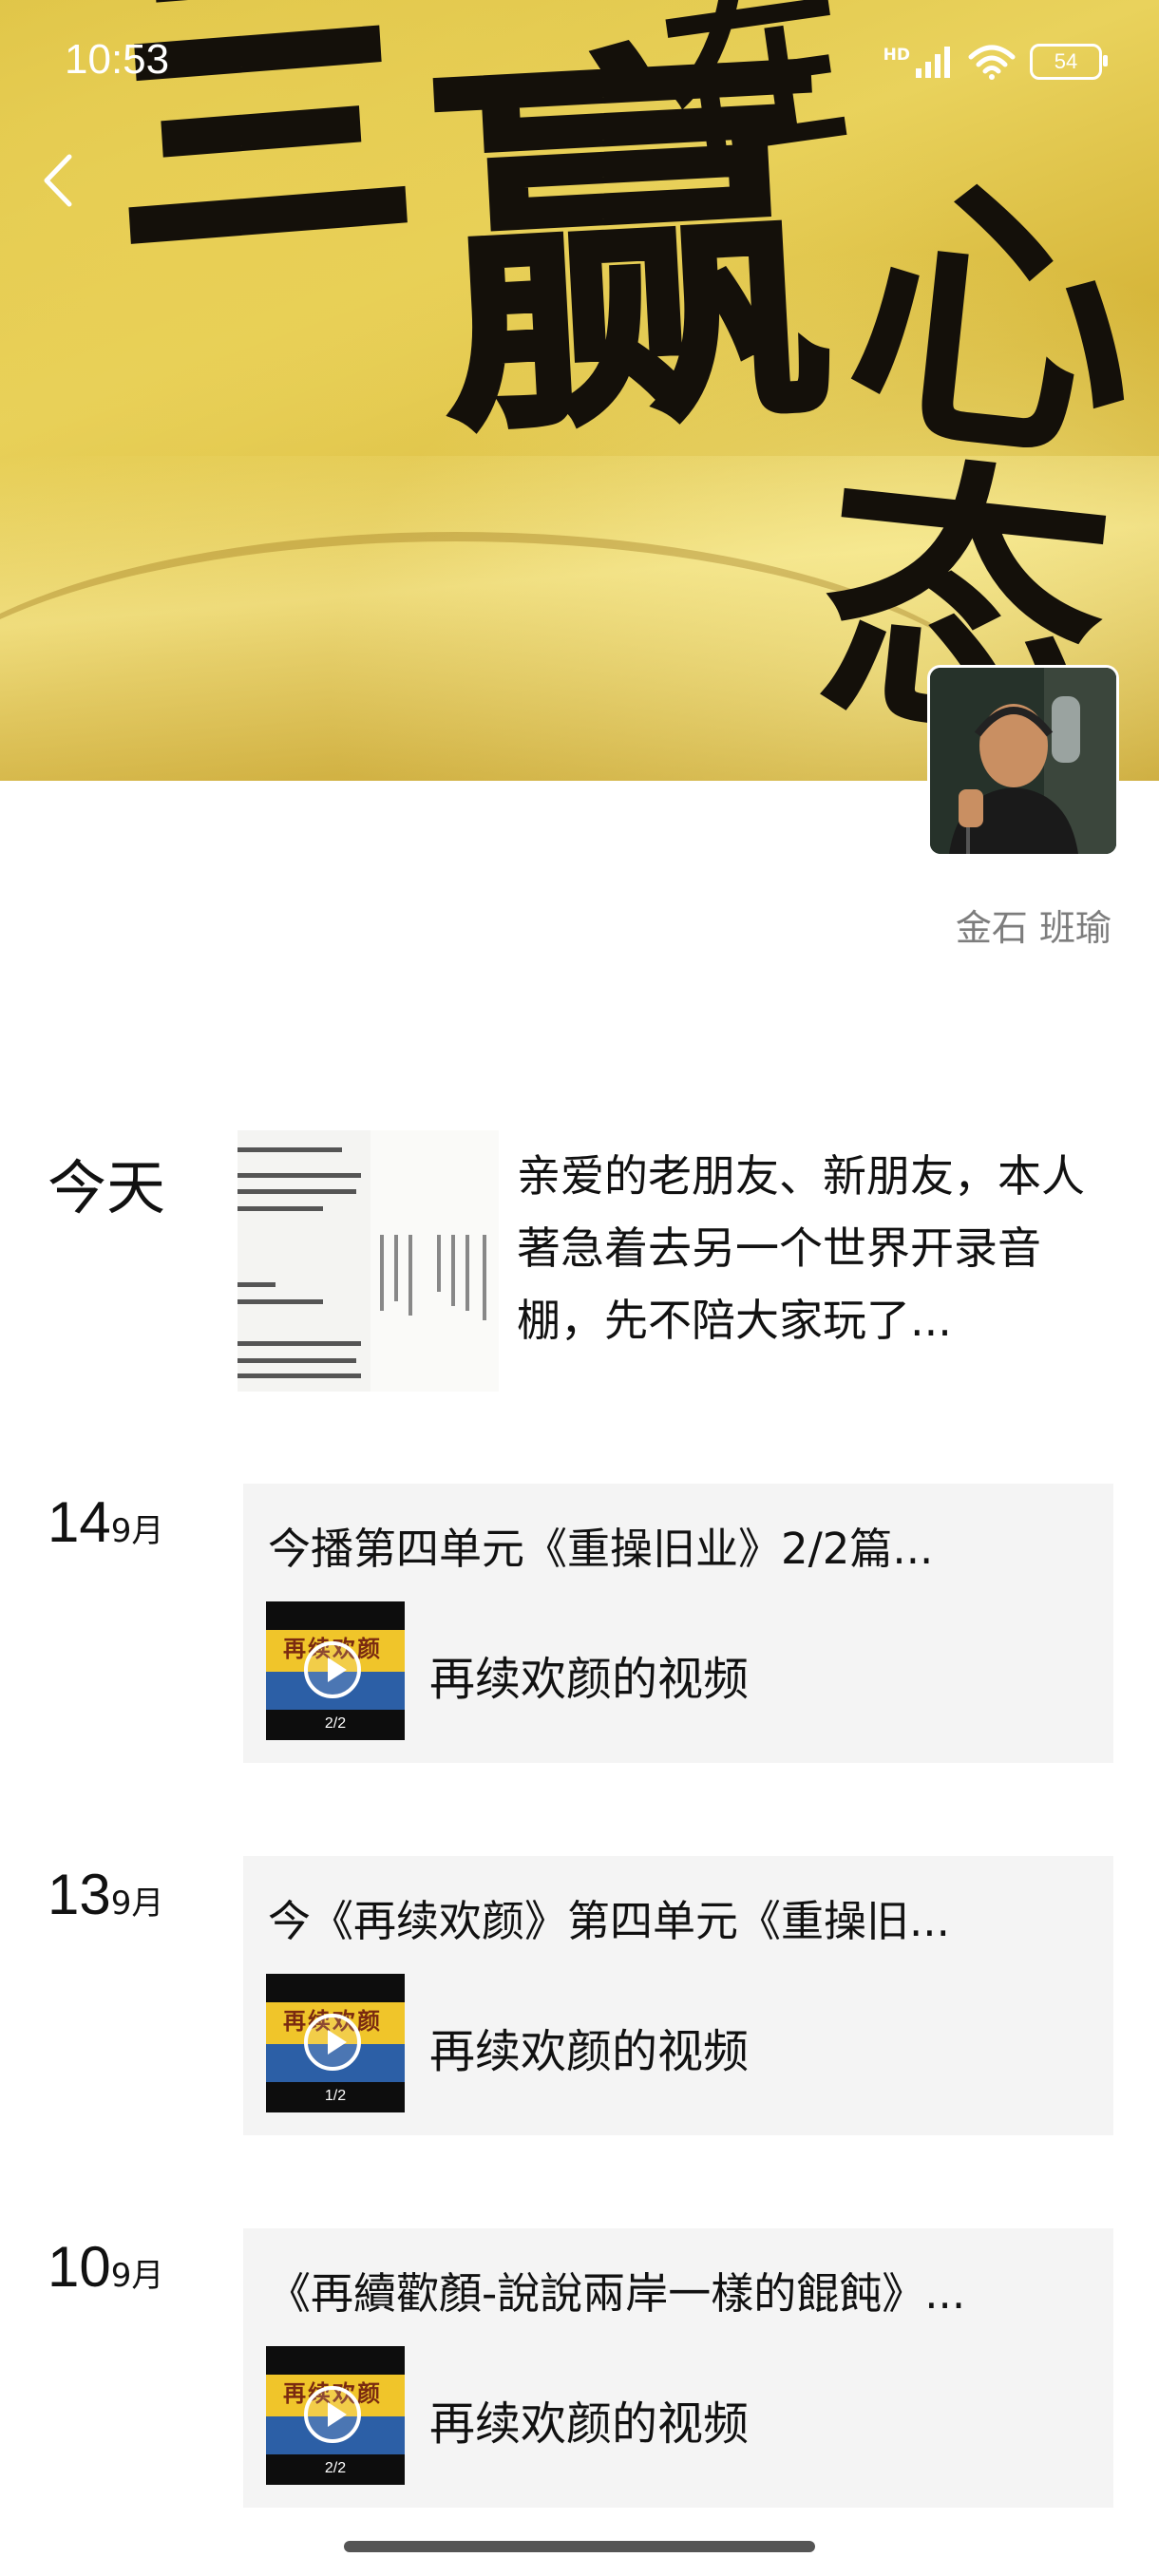  Describe the element at coordinates (678, 2368) in the screenshot. I see `video-post-card: 《再續歡顏-說說兩岸一樣的餛飩》... 再续欢颜 2/2 再续欢颜的视频` at that location.